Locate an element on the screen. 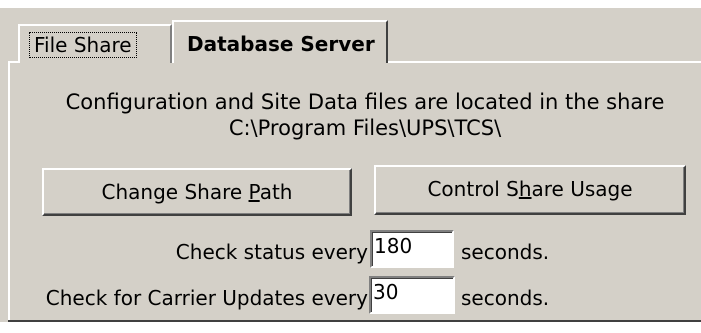  change-share-path-label-pre: Change Share is located at coordinates (175, 192).